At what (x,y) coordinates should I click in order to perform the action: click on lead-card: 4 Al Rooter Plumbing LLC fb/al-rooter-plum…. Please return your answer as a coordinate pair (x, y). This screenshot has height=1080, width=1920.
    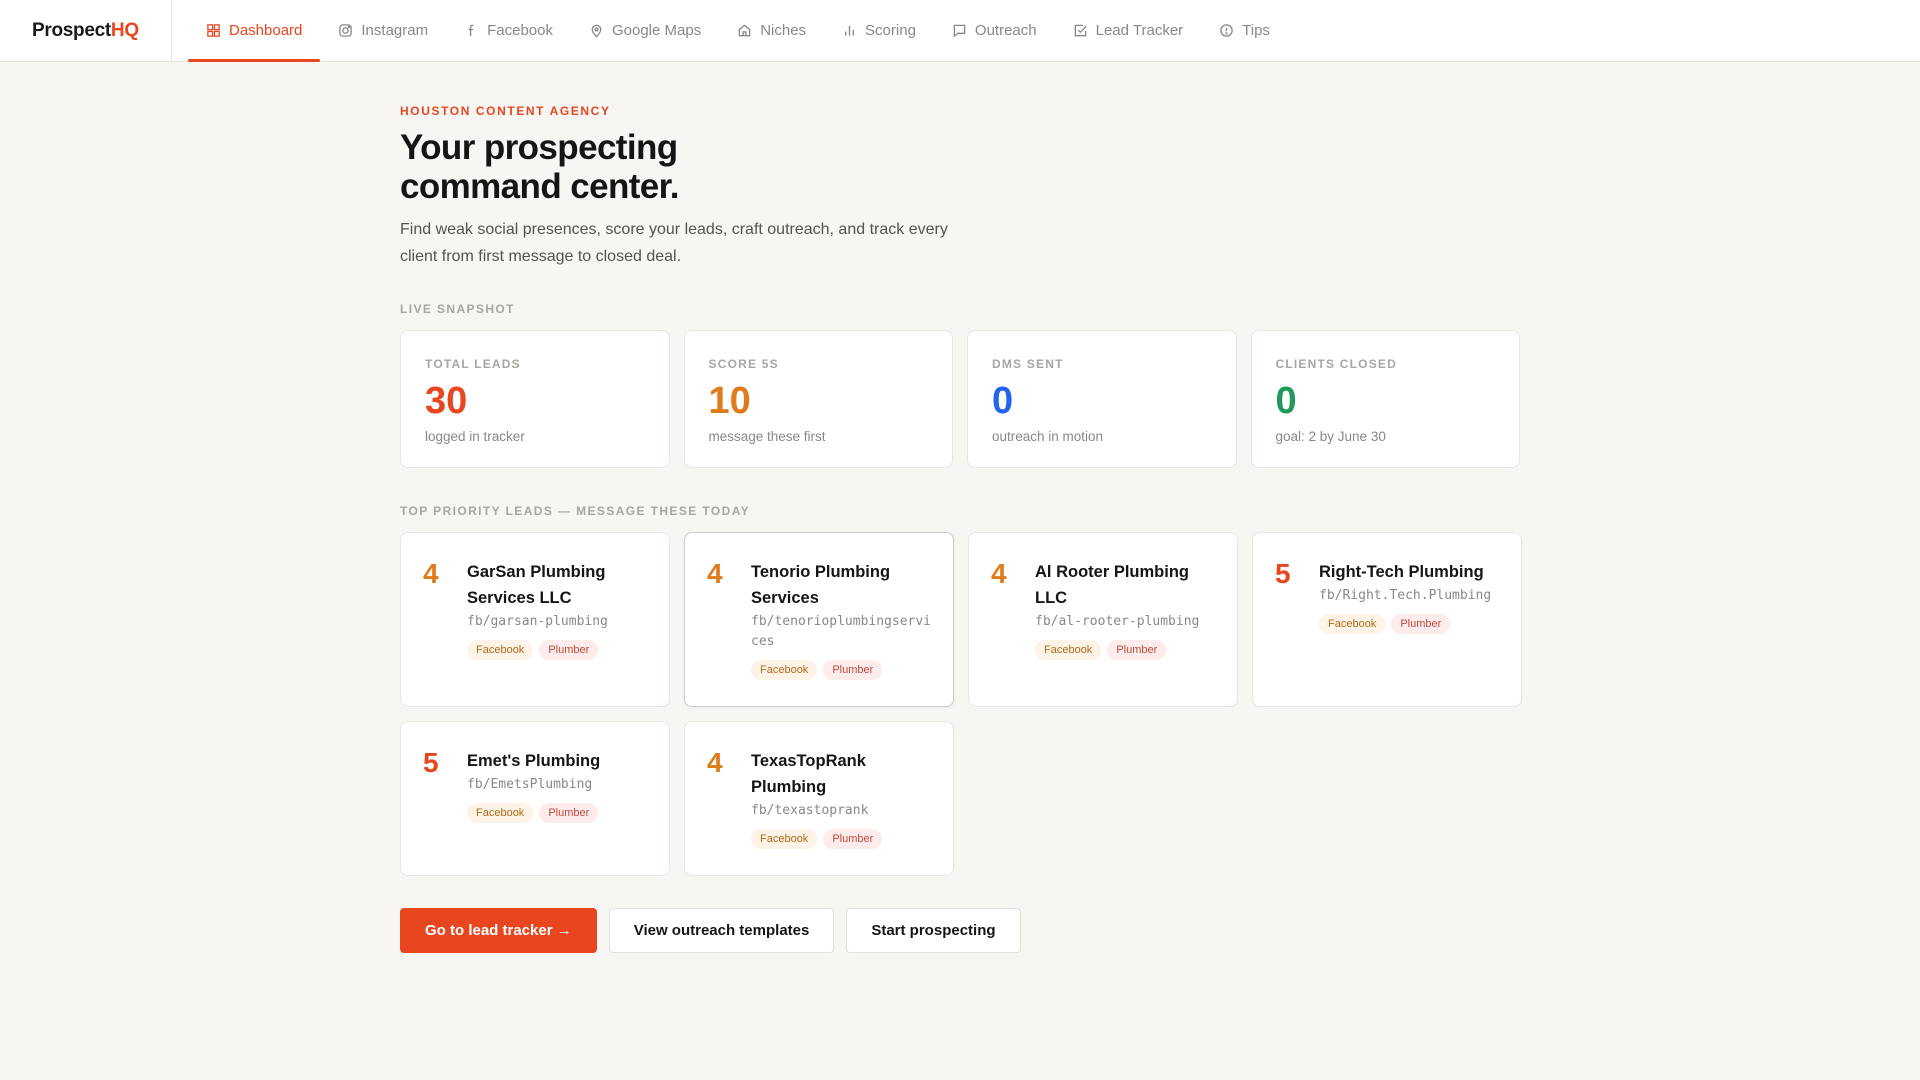
    Looking at the image, I should click on (1103, 619).